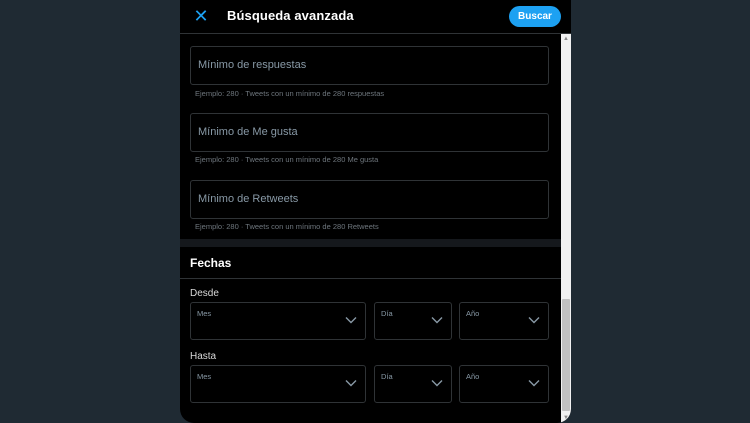 The height and width of the screenshot is (423, 750). I want to click on to-month-select: Mes, so click(278, 384).